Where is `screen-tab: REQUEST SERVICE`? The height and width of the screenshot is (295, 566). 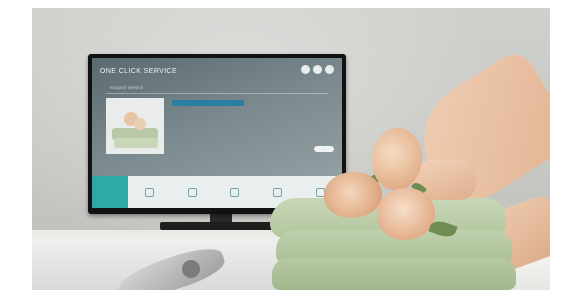
screen-tab: REQUEST SERVICE is located at coordinates (126, 88).